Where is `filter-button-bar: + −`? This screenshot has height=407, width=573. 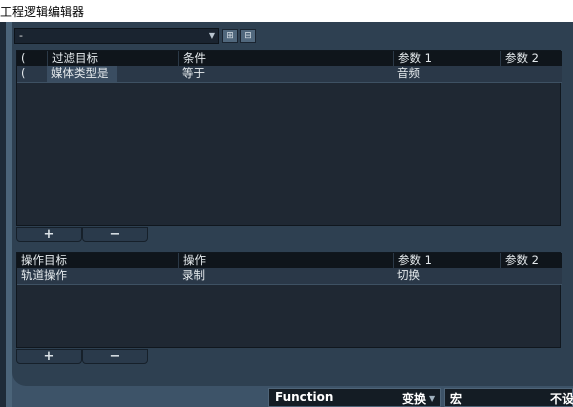
filter-button-bar: + − is located at coordinates (82, 234).